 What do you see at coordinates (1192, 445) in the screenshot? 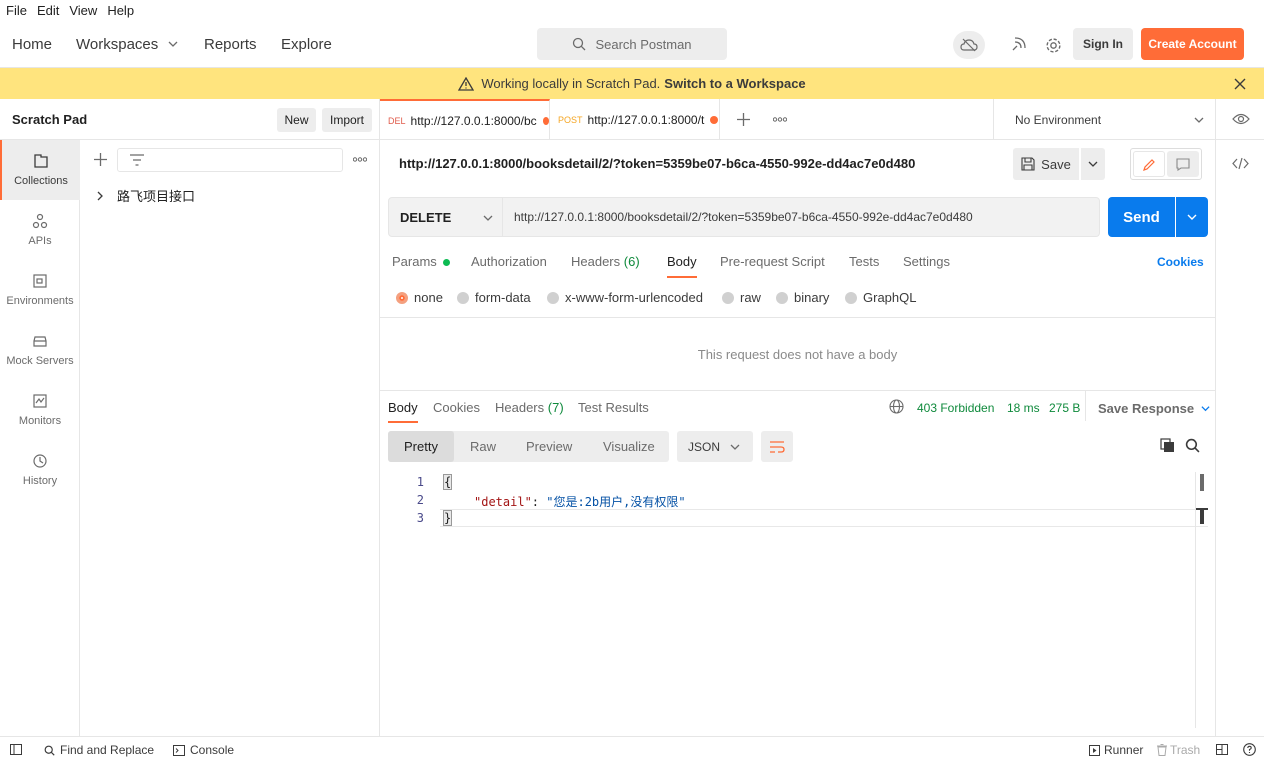
I see `search-icon` at bounding box center [1192, 445].